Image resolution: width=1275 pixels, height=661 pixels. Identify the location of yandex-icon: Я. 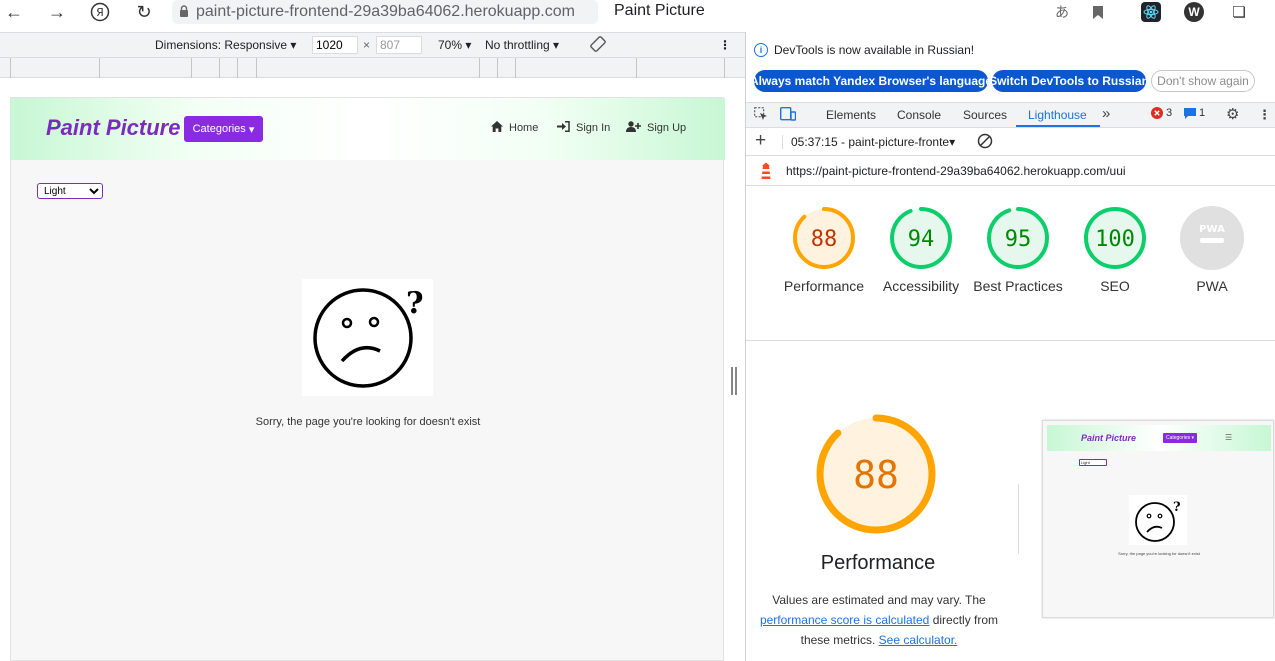
(100, 12).